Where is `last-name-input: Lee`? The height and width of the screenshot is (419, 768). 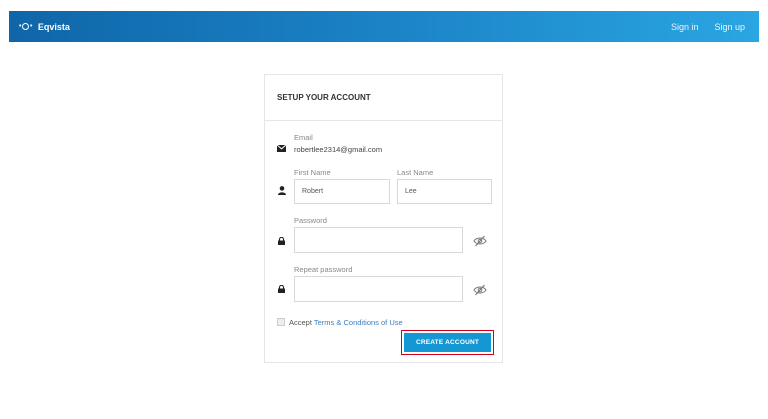 last-name-input: Lee is located at coordinates (444, 191).